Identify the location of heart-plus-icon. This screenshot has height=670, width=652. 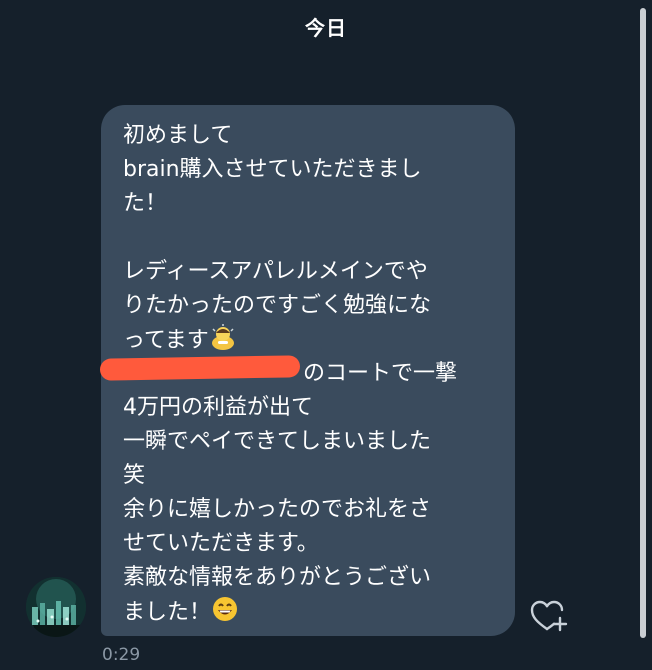
(549, 616).